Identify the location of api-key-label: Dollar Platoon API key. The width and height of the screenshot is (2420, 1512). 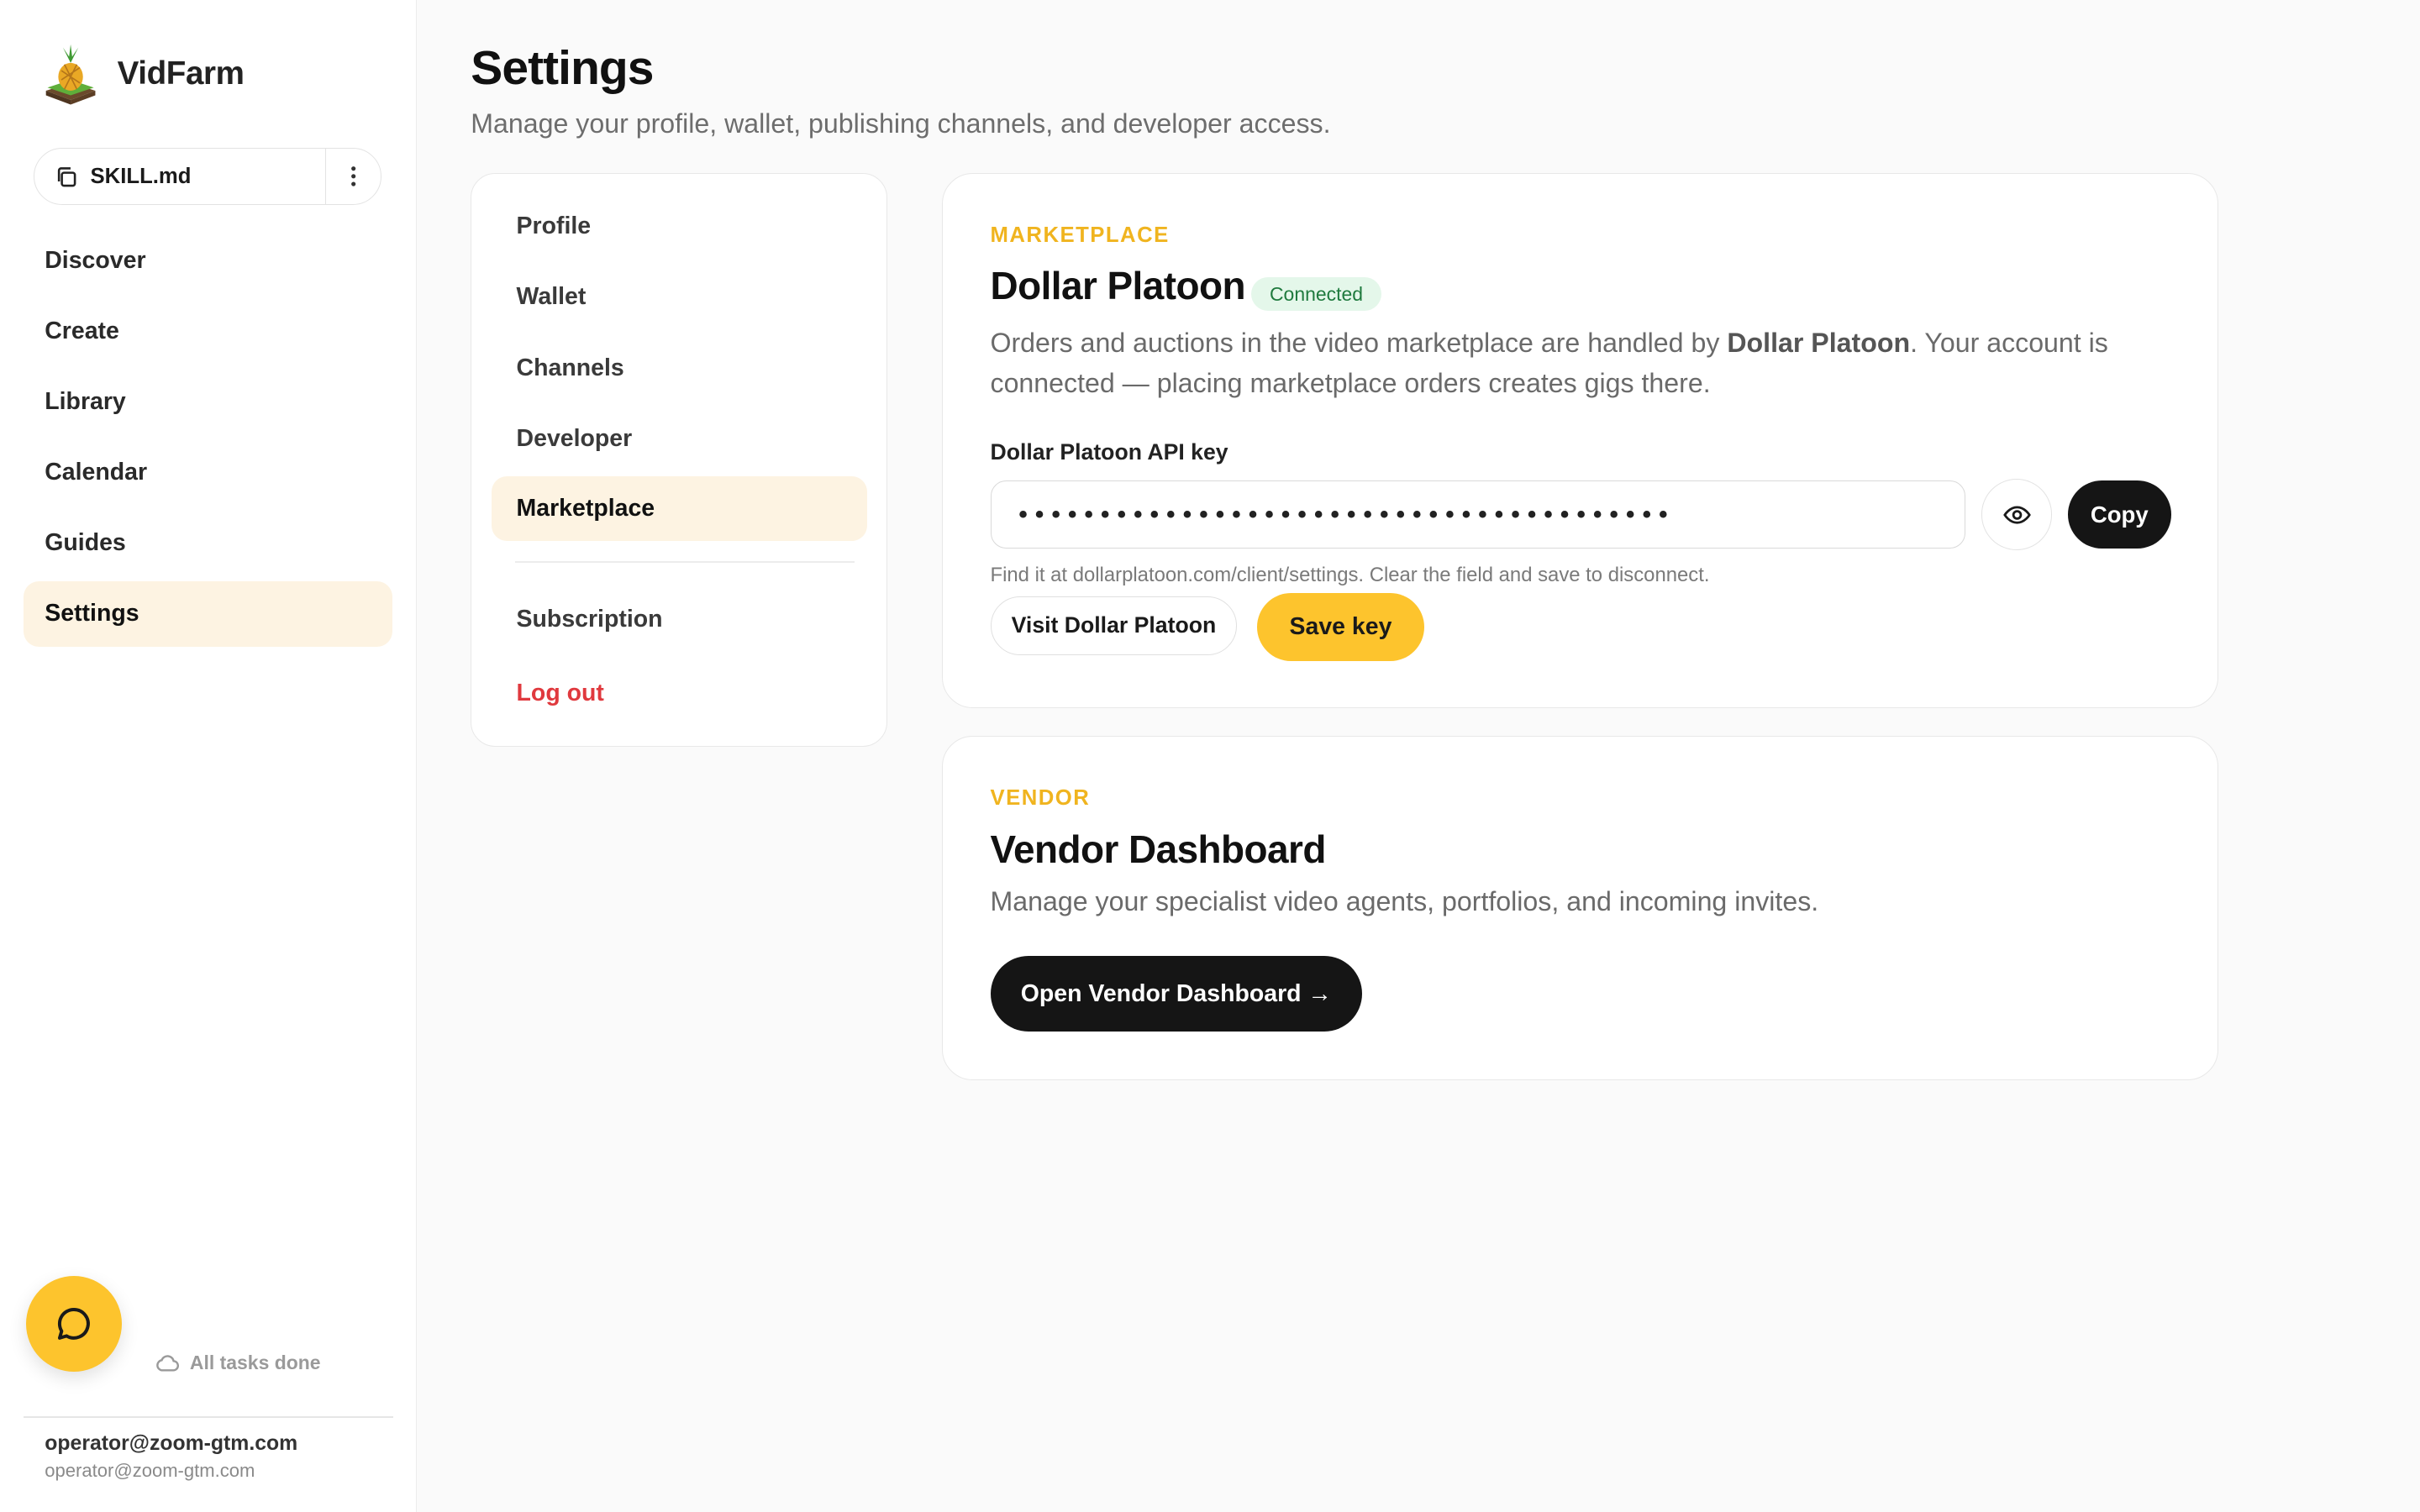
(1109, 451).